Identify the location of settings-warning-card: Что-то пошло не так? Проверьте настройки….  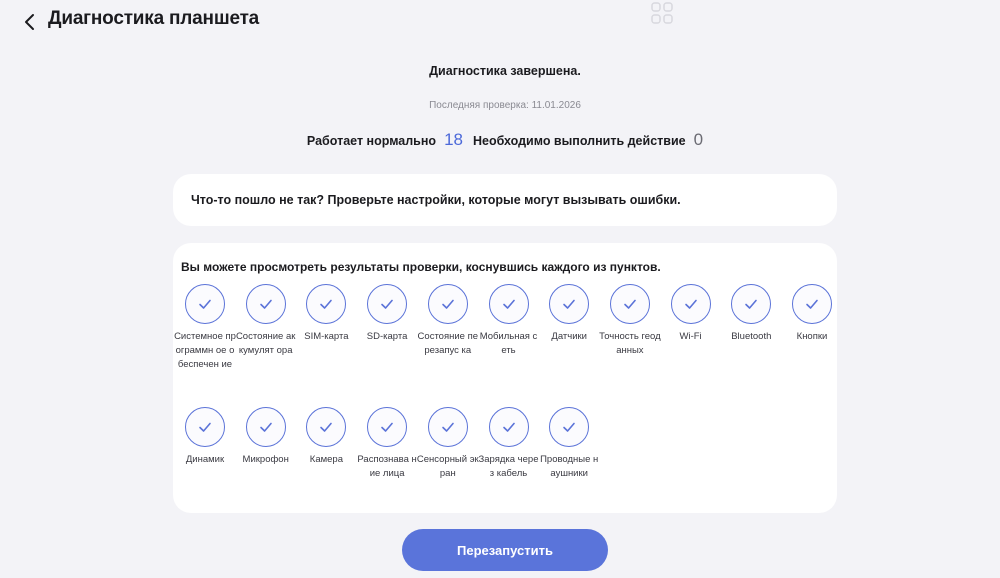
(505, 200).